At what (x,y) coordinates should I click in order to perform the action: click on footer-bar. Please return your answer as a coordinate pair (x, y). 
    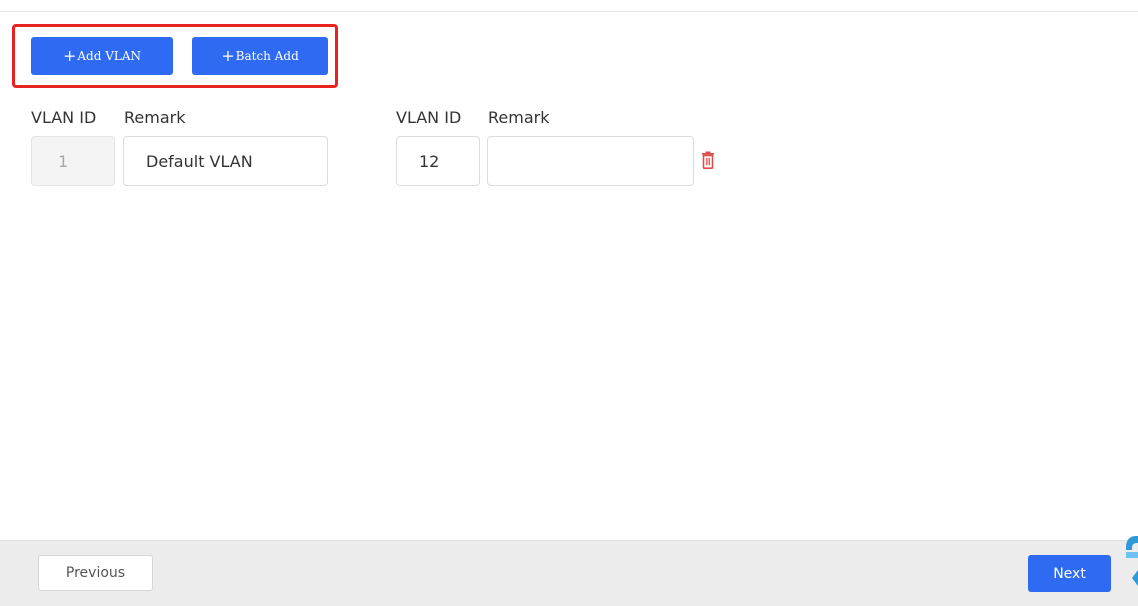
    Looking at the image, I should click on (569, 573).